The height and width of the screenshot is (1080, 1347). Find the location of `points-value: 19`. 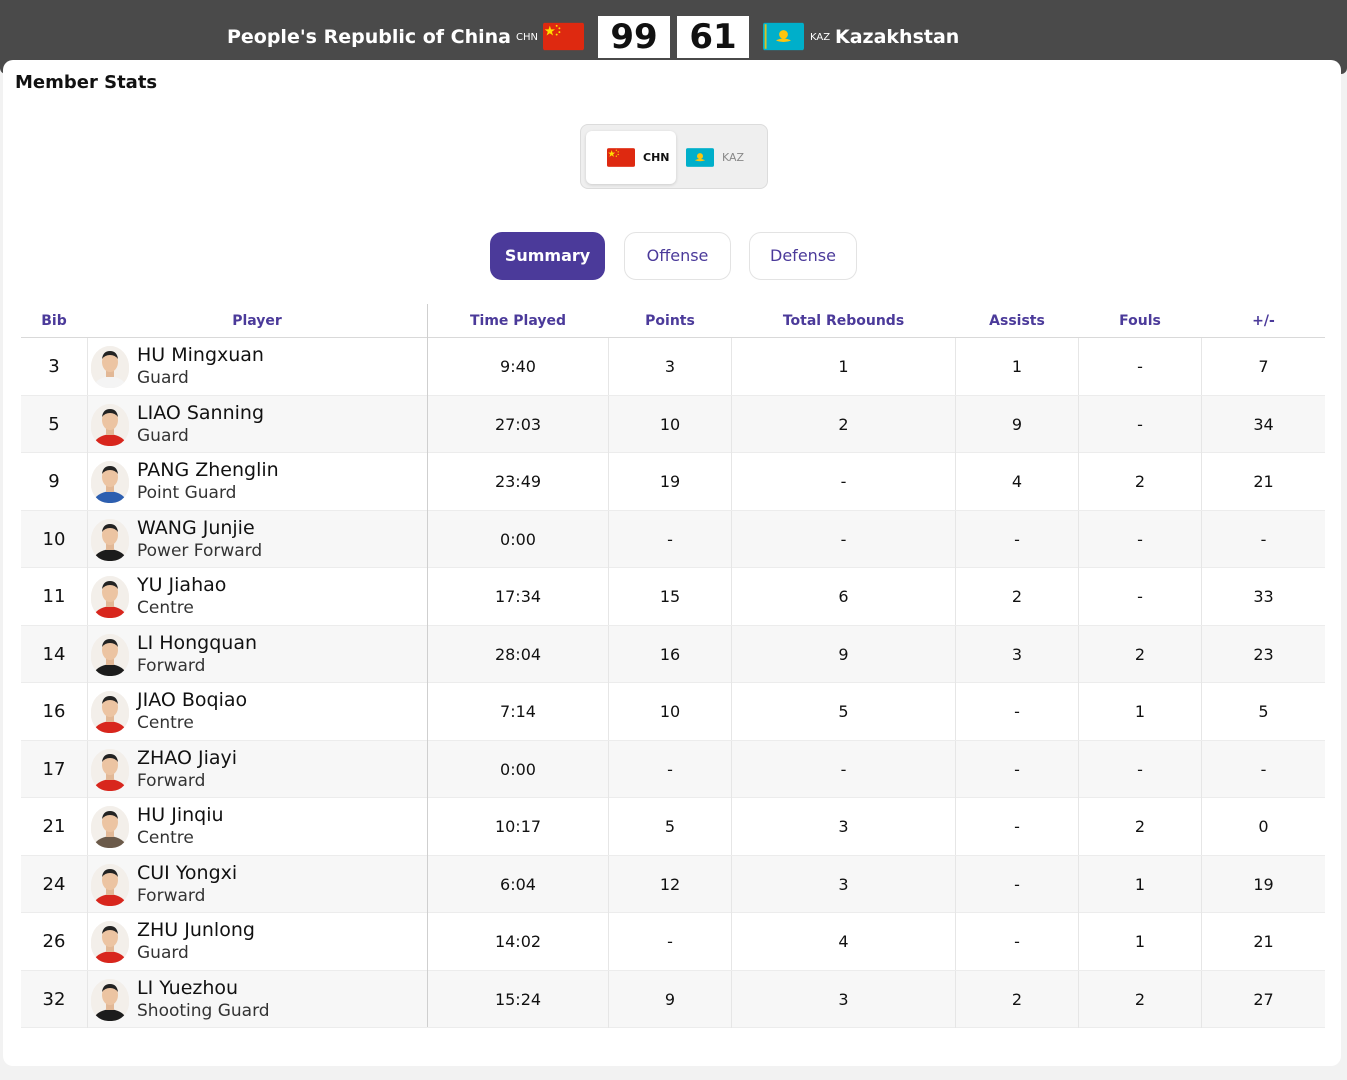

points-value: 19 is located at coordinates (670, 481).